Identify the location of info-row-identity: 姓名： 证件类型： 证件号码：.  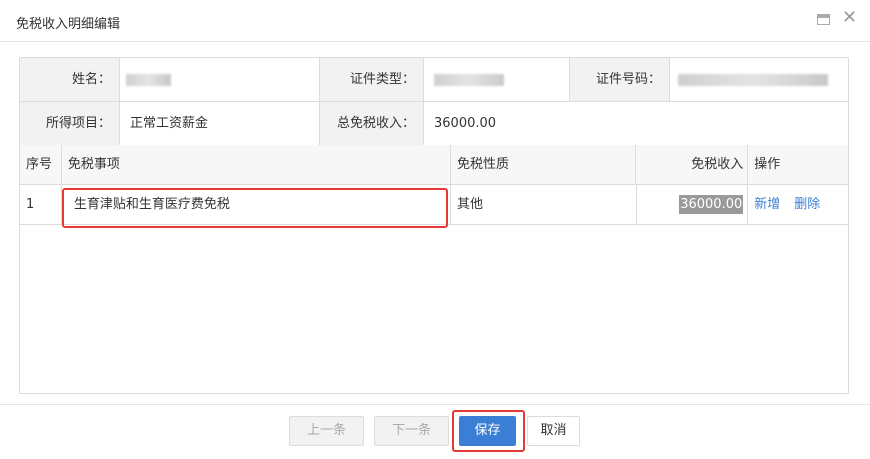
(434, 80).